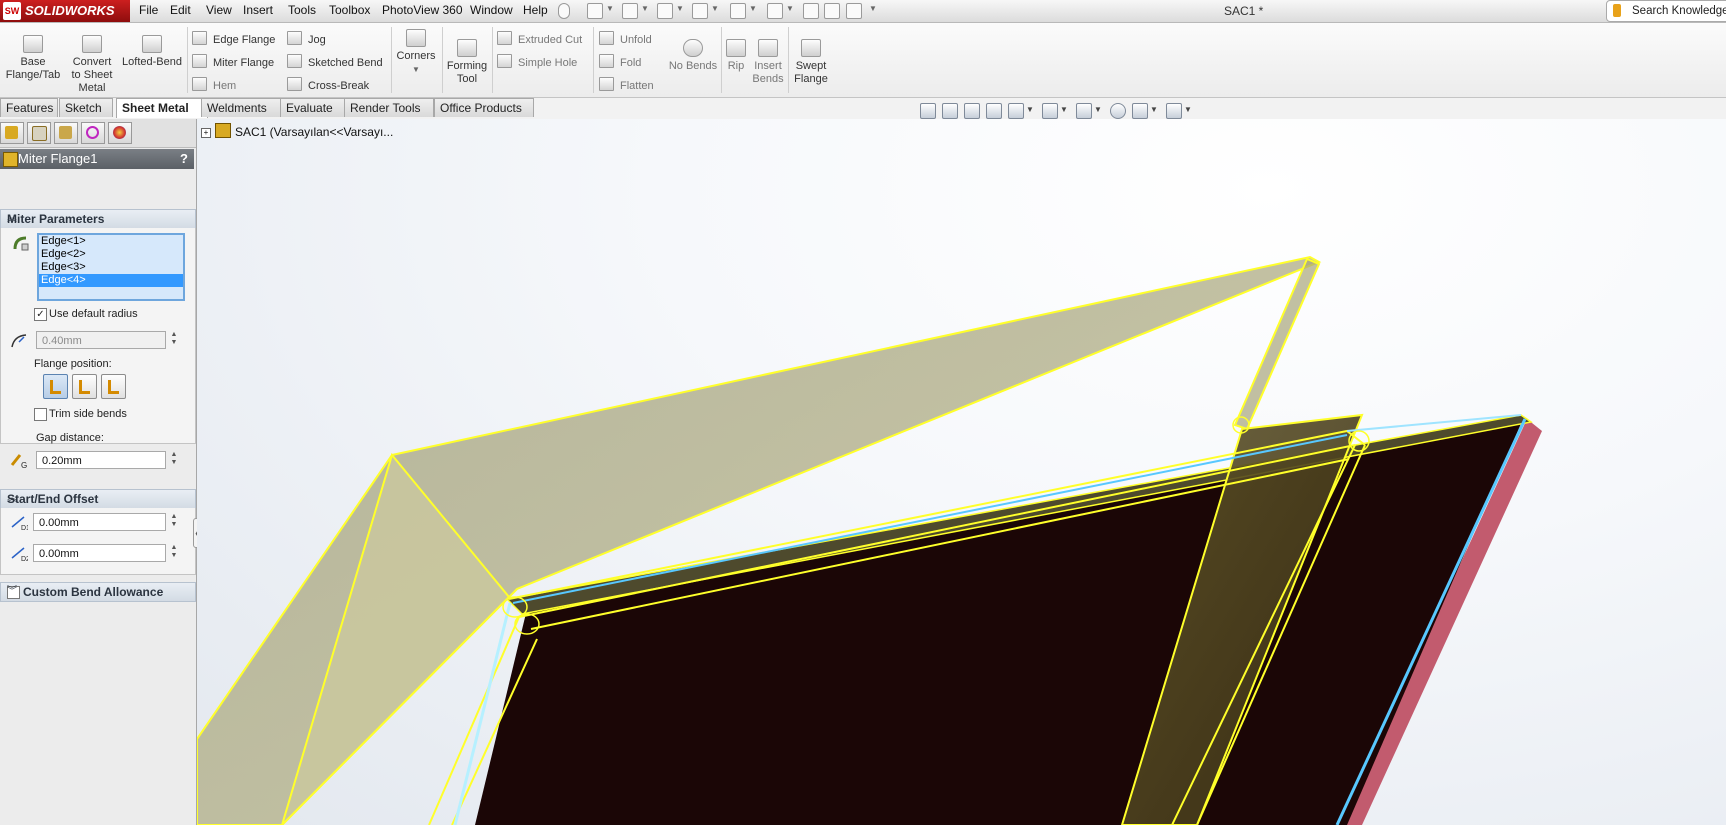  Describe the element at coordinates (174, 340) in the screenshot. I see `radius-spinner: ▲ ▼` at that location.